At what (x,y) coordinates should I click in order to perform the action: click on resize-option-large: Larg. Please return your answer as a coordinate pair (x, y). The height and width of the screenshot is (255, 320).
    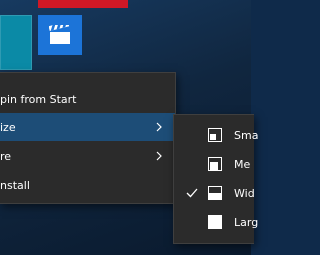
    Looking at the image, I should click on (216, 222).